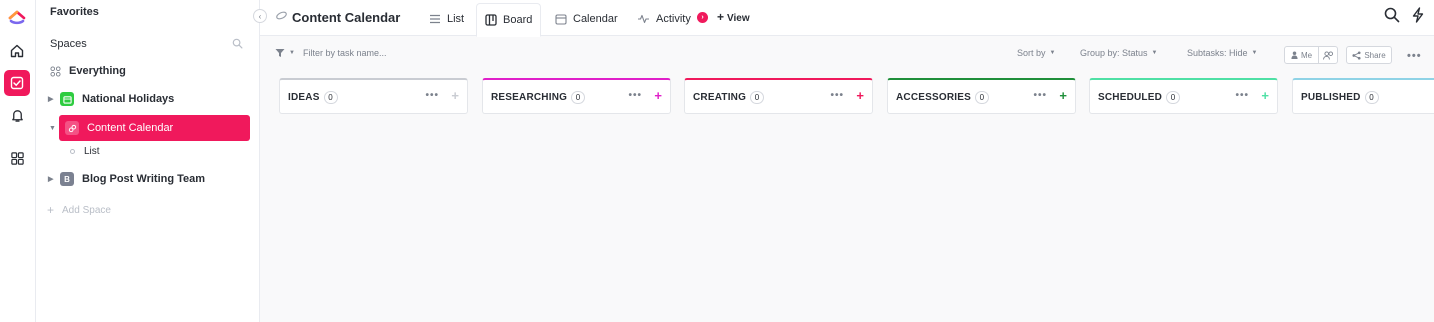  Describe the element at coordinates (561, 19) in the screenshot. I see `calendar-icon` at that location.